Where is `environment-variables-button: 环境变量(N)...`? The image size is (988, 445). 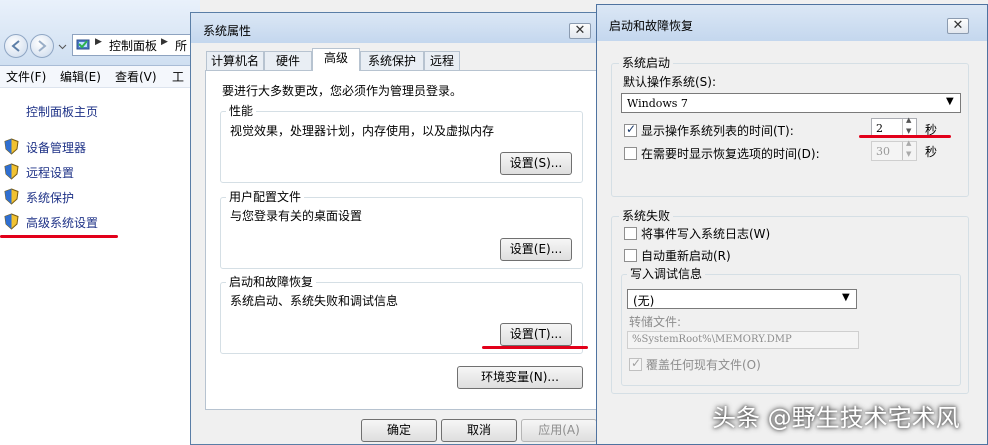
environment-variables-button: 环境变量(N)... is located at coordinates (520, 377).